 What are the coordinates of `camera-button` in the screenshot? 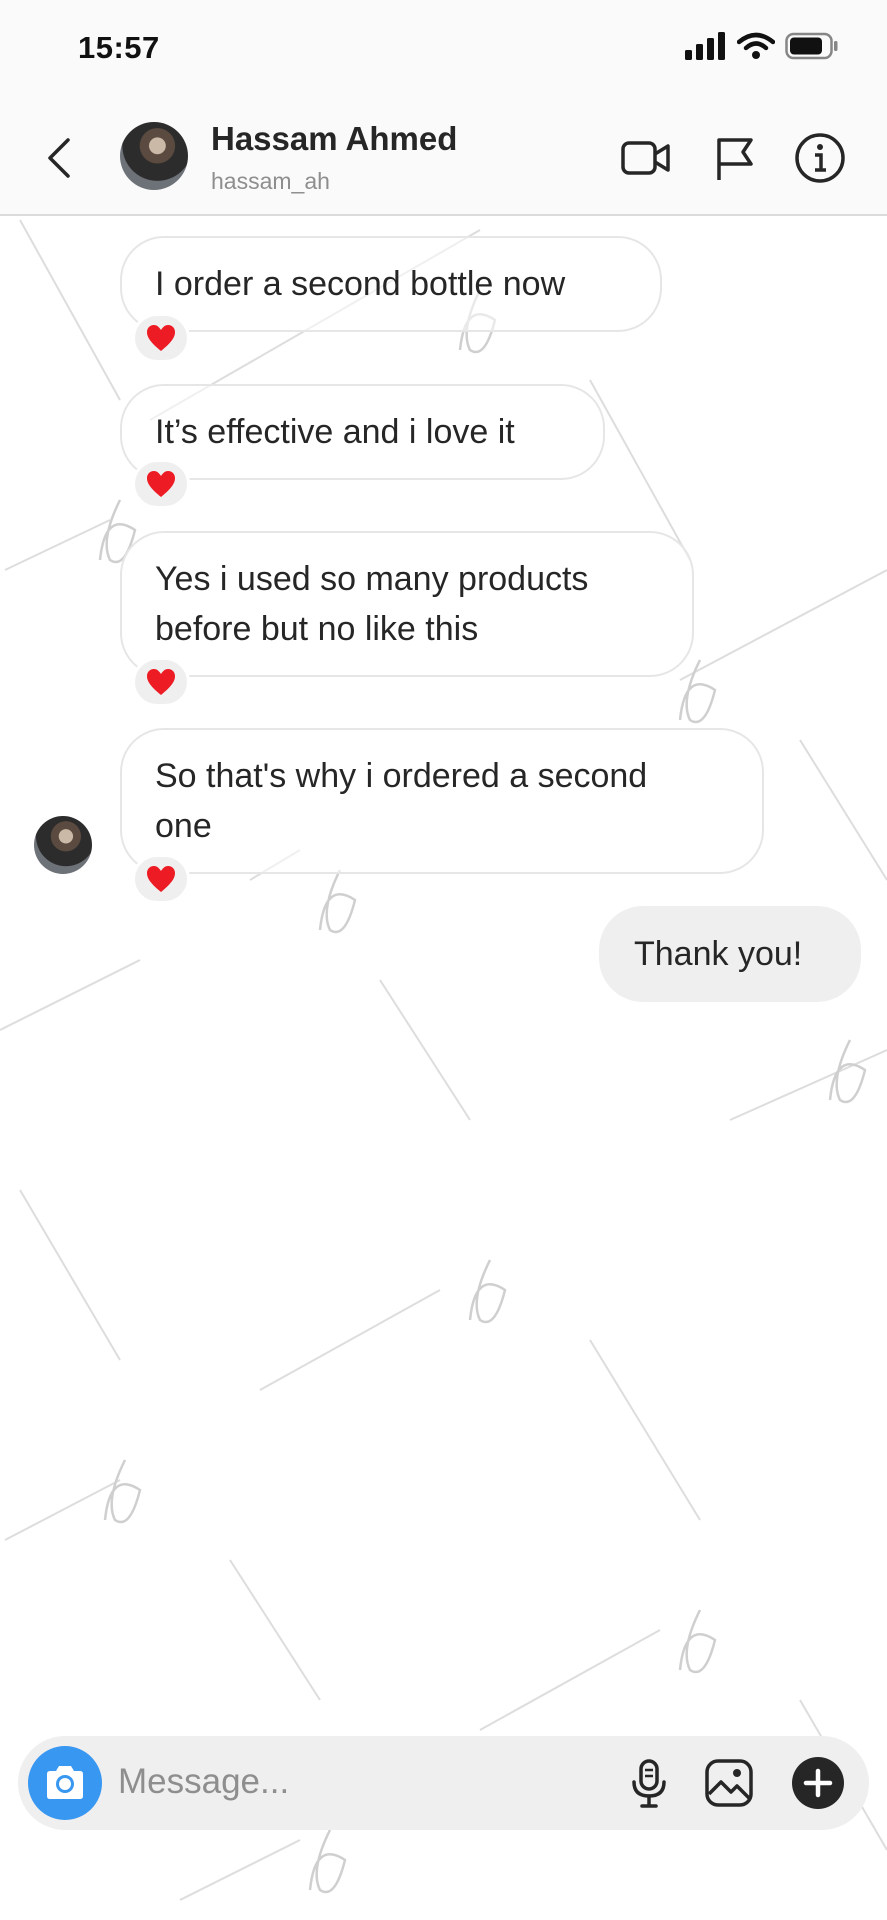 It's located at (65, 1783).